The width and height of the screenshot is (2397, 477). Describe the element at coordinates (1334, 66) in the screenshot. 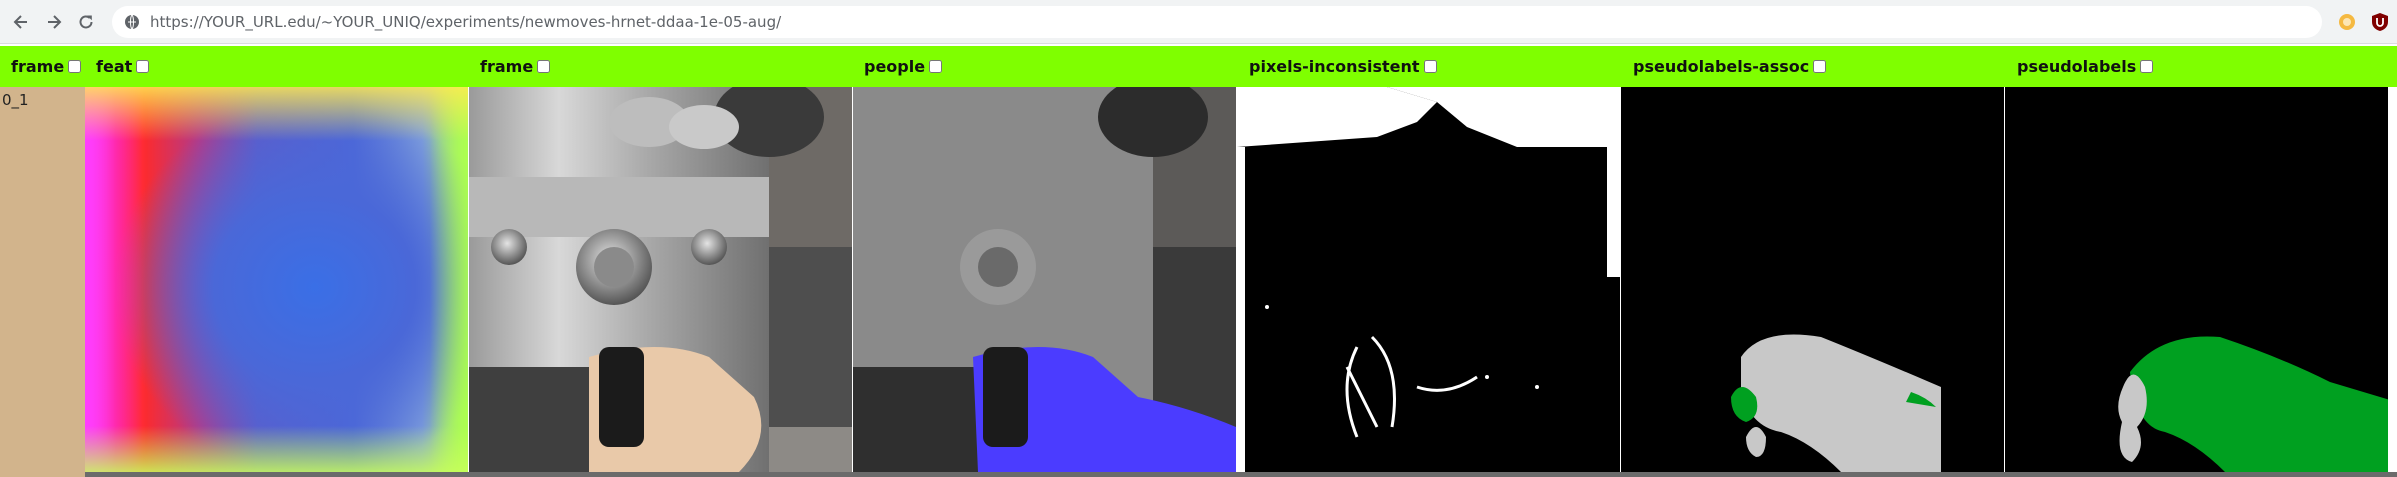

I see `column-header-label: pixels-inconsistent` at that location.